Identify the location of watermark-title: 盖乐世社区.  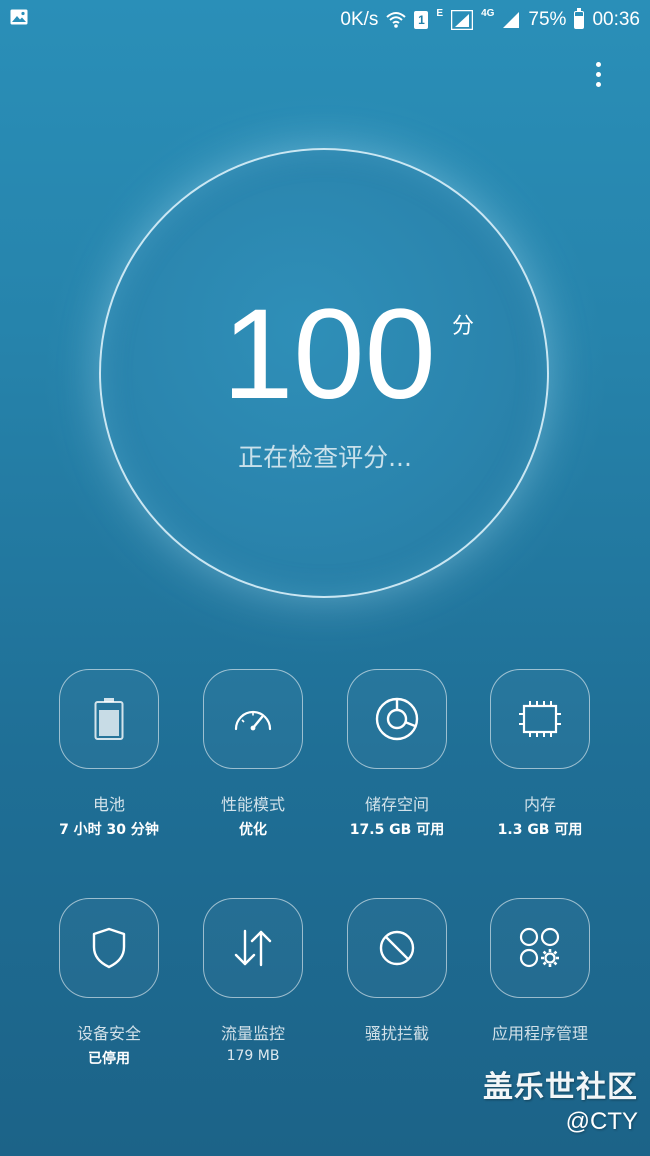
(560, 1087).